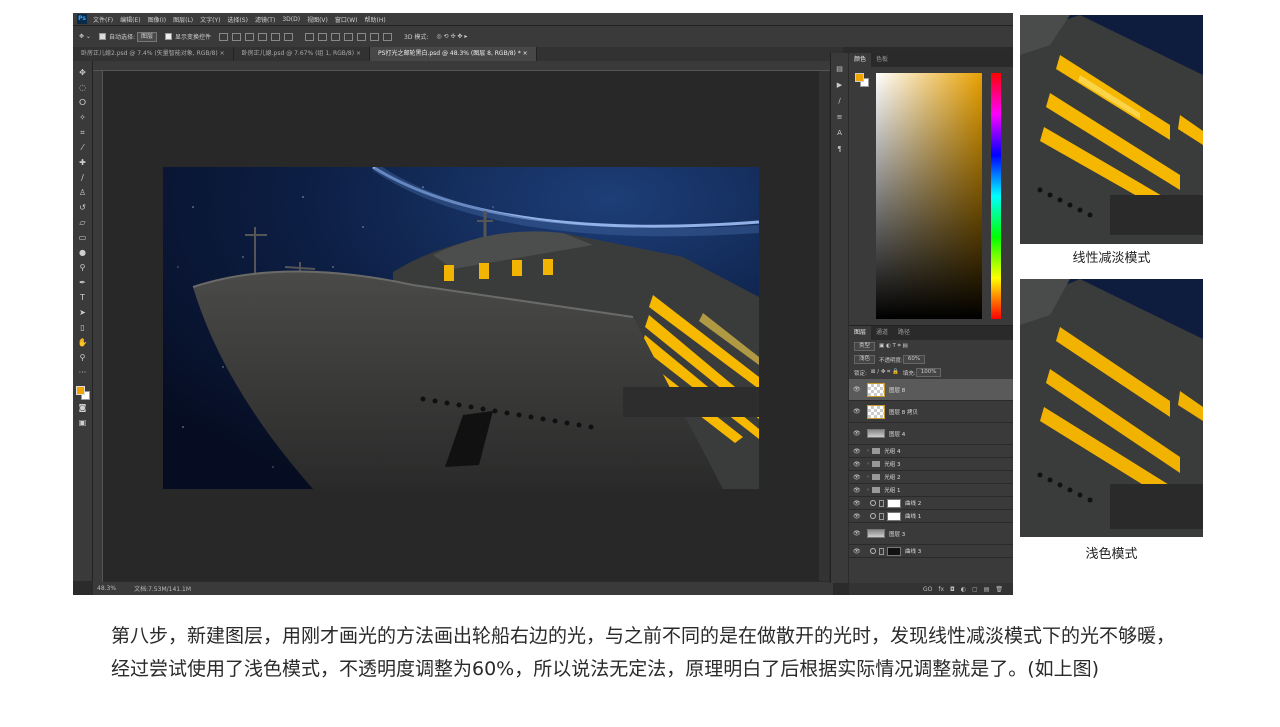  What do you see at coordinates (824, 326) in the screenshot?
I see `canvas-scrollbar` at bounding box center [824, 326].